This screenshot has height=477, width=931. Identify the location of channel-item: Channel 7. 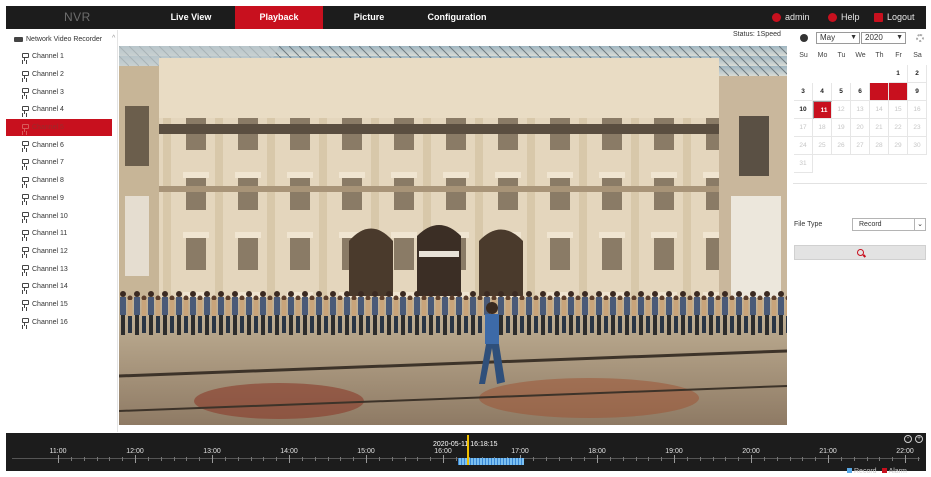
(59, 163).